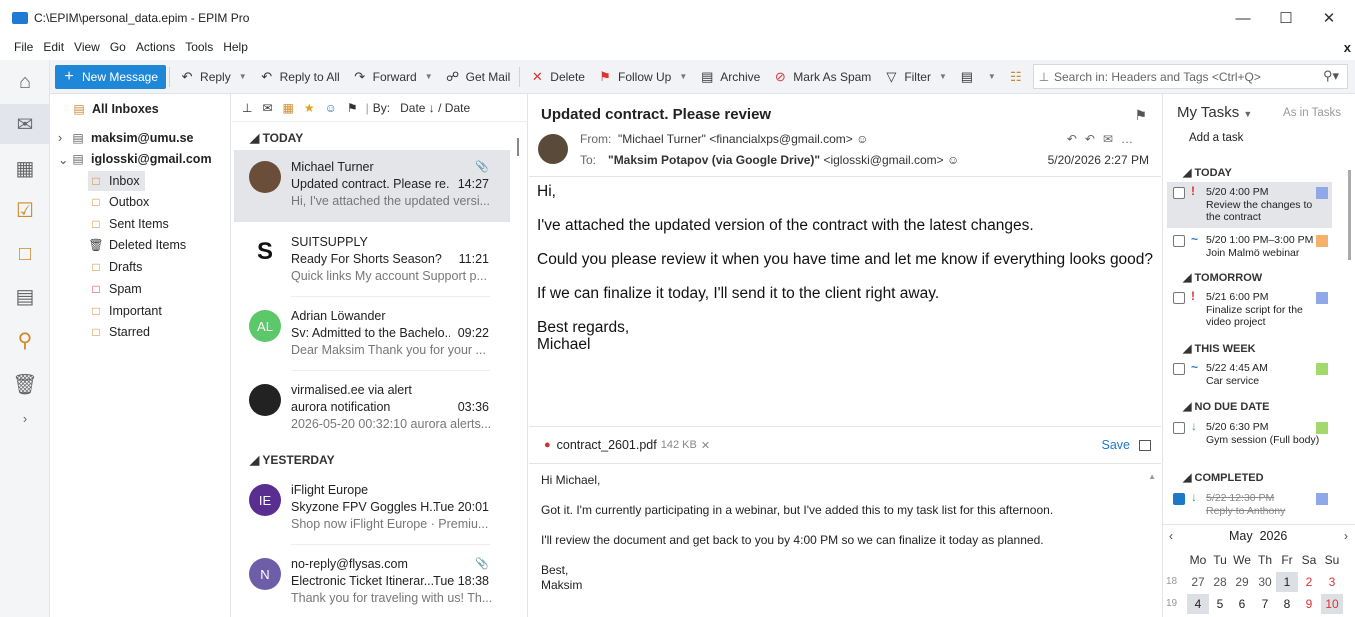 The height and width of the screenshot is (617, 1355). Describe the element at coordinates (714, 160) in the screenshot. I see `to-name: "Maksim Potapov (via Google Drive)"` at that location.